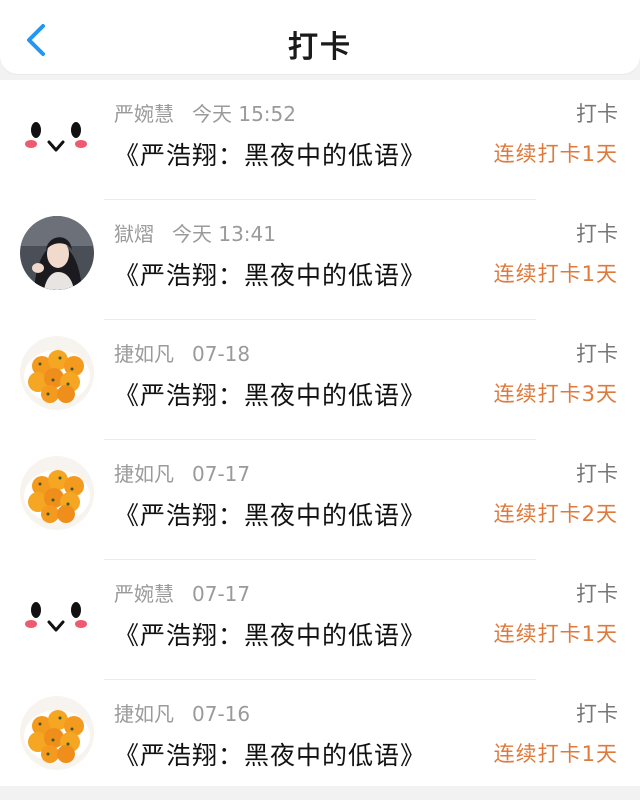 The height and width of the screenshot is (800, 640). I want to click on meta-line: 捷如凡 07-16, so click(182, 712).